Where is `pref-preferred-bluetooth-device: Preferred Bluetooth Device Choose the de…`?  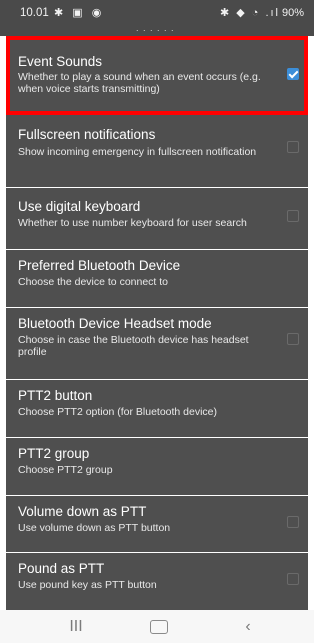 pref-preferred-bluetooth-device: Preferred Bluetooth Device Choose the de… is located at coordinates (157, 278).